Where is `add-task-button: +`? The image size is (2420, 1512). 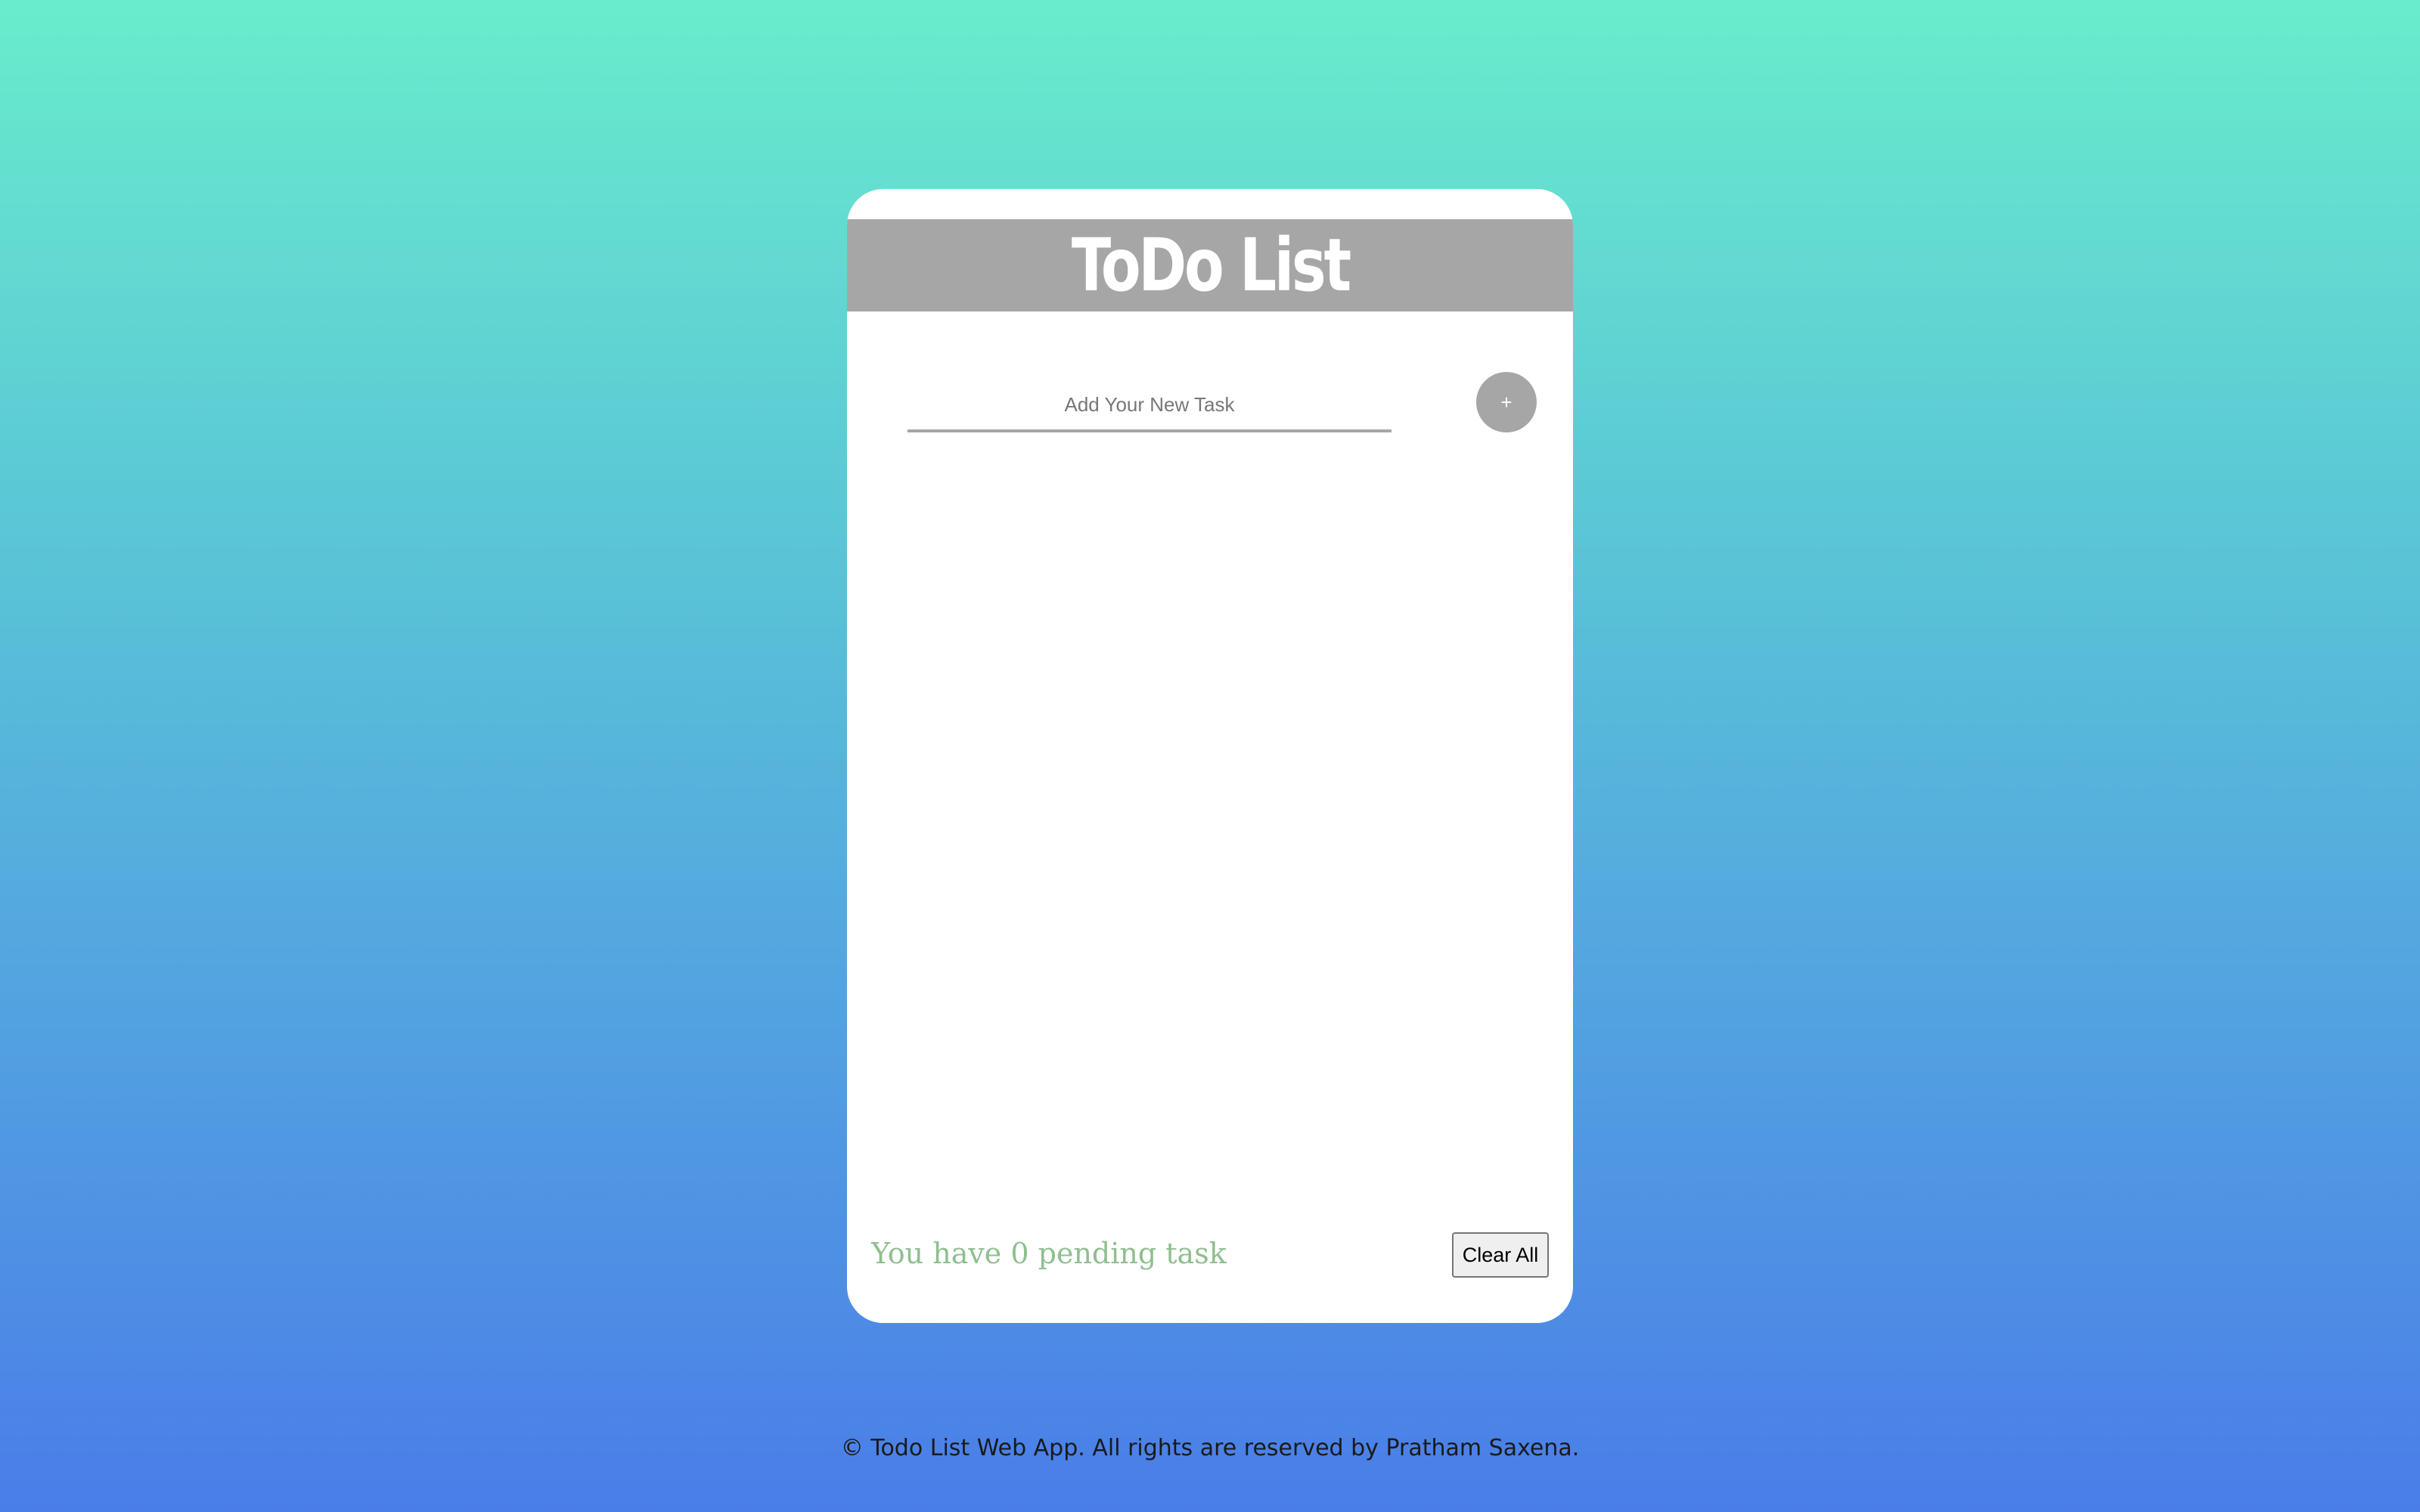 add-task-button: + is located at coordinates (1506, 402).